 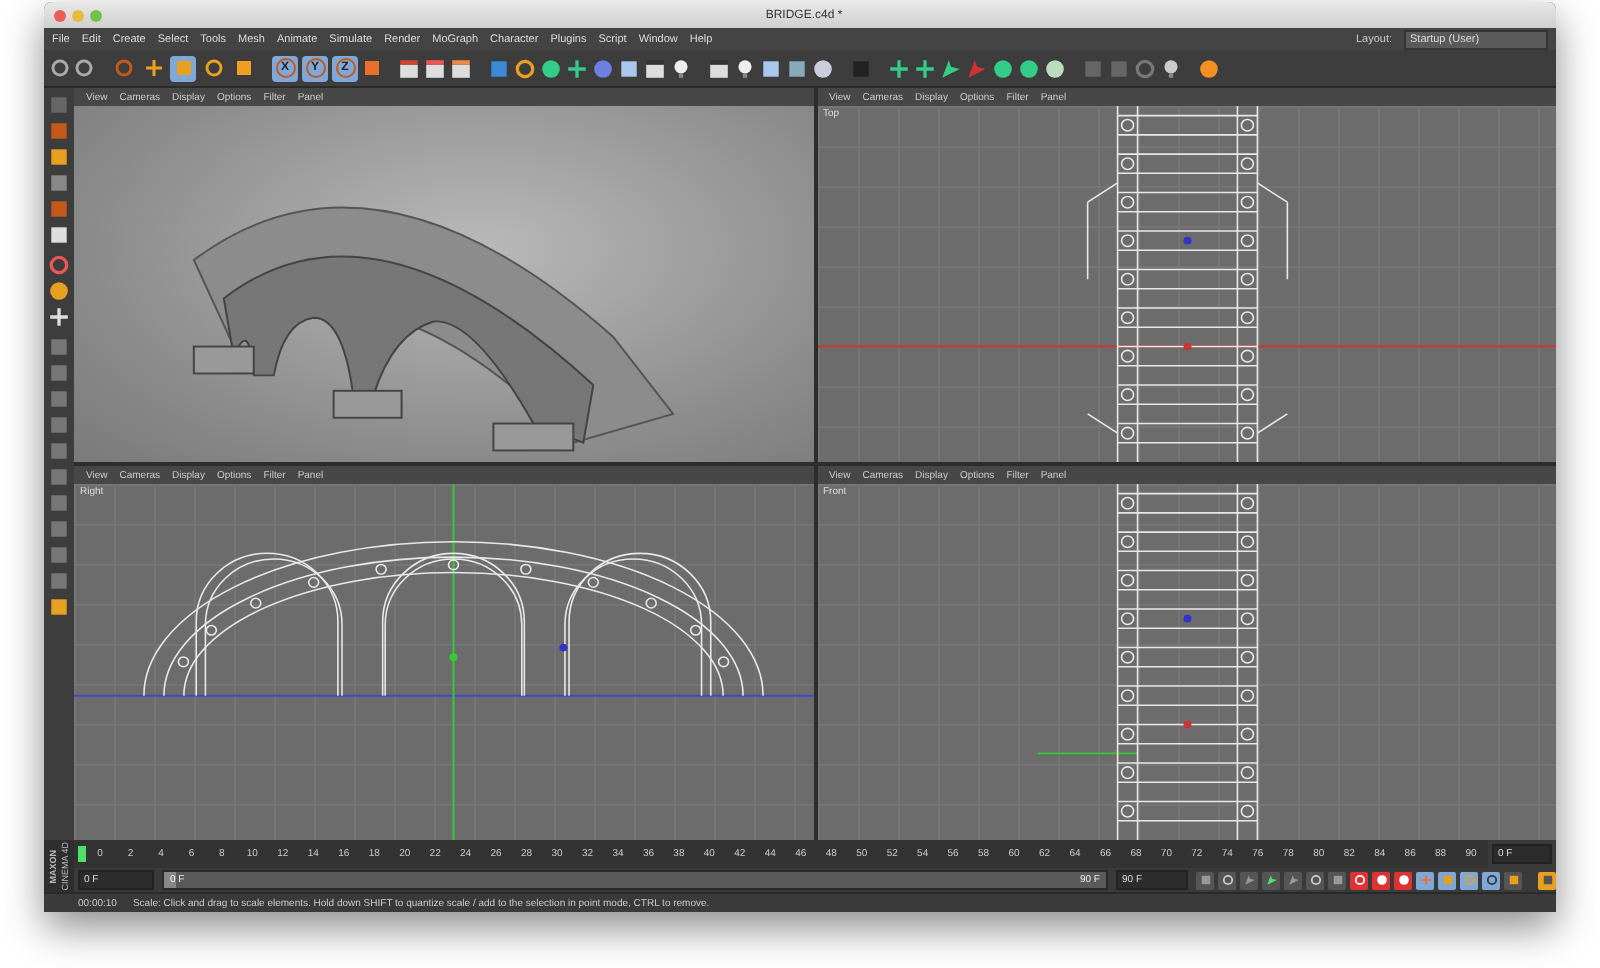 I want to click on bulb-icon, so click(x=1171, y=68).